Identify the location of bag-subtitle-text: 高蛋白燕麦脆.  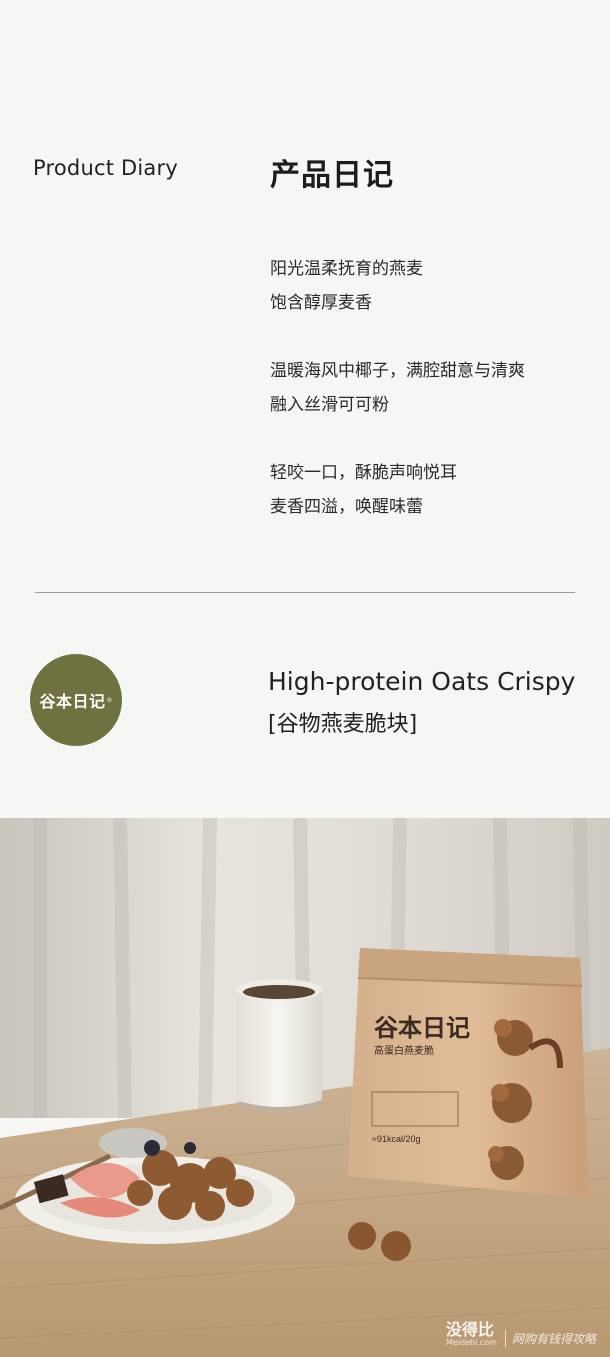
(404, 1050).